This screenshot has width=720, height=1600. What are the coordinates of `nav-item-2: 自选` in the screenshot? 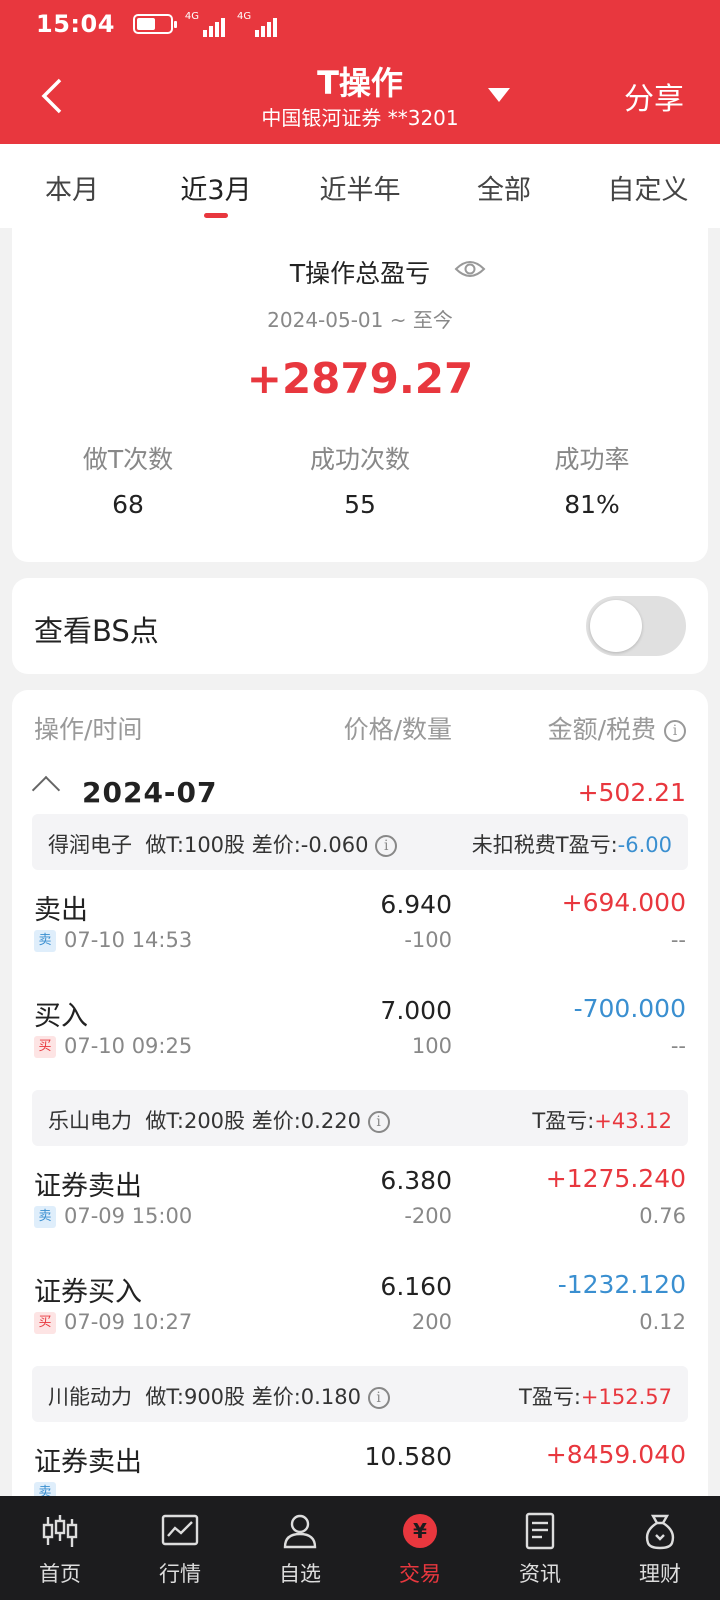 It's located at (300, 1548).